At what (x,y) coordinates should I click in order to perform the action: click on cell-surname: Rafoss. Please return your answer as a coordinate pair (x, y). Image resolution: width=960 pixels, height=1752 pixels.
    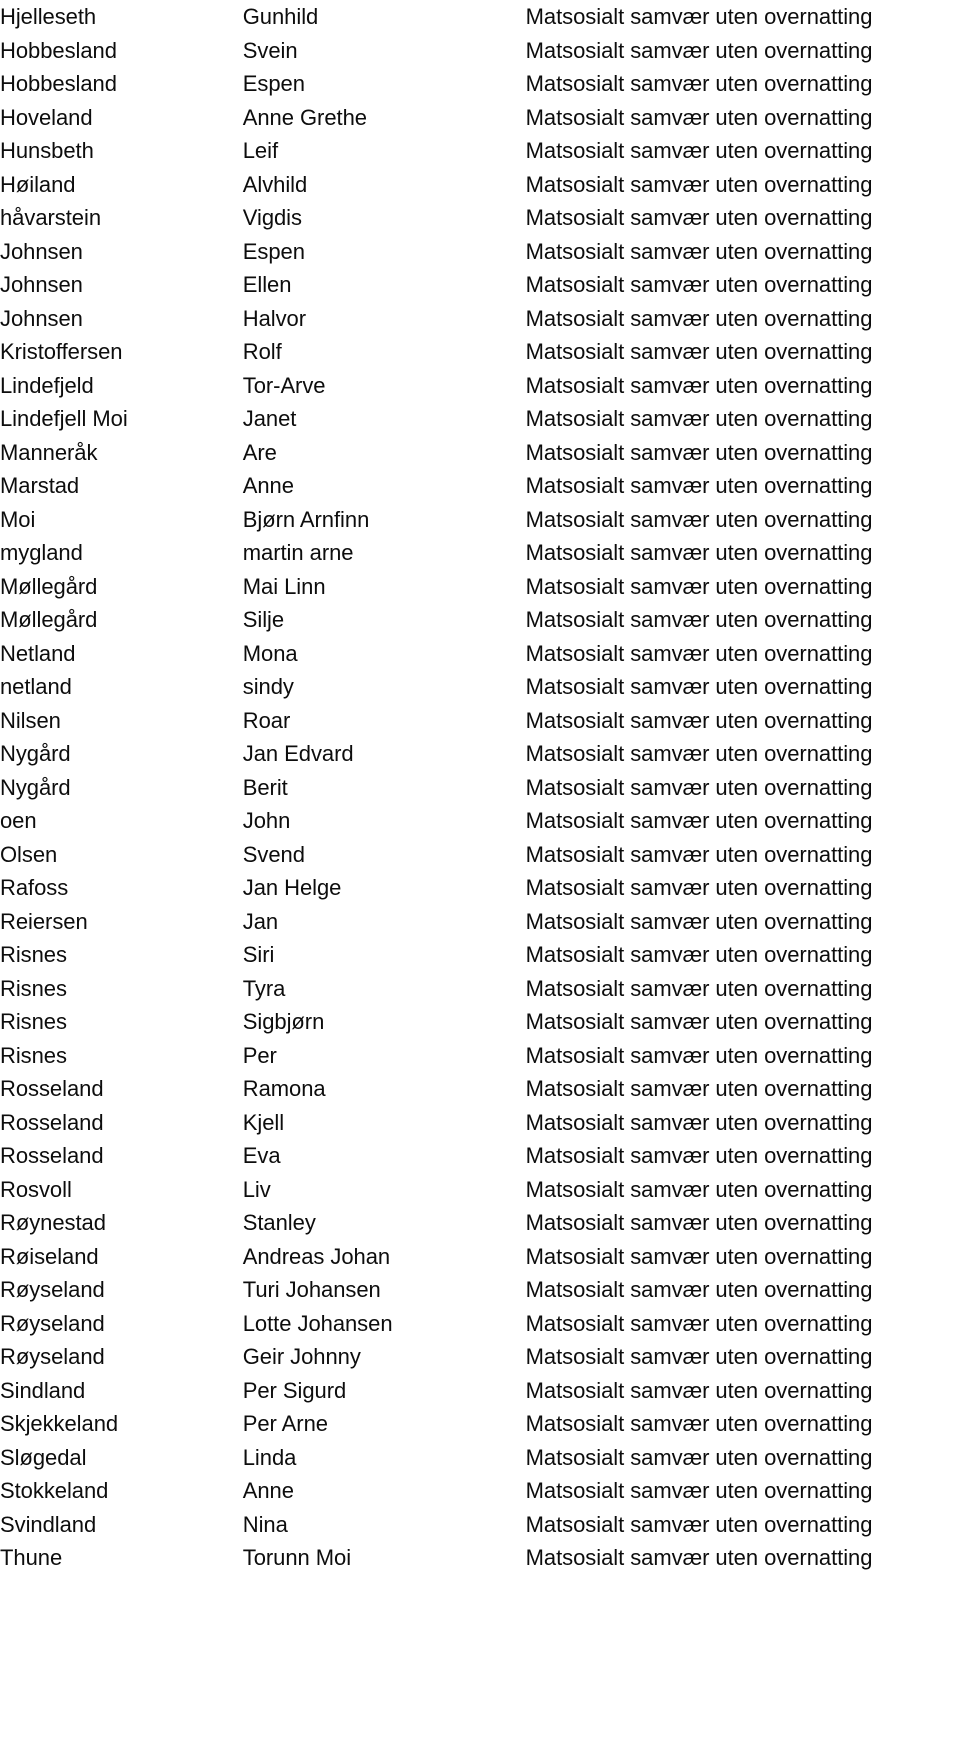
    Looking at the image, I should click on (34, 887).